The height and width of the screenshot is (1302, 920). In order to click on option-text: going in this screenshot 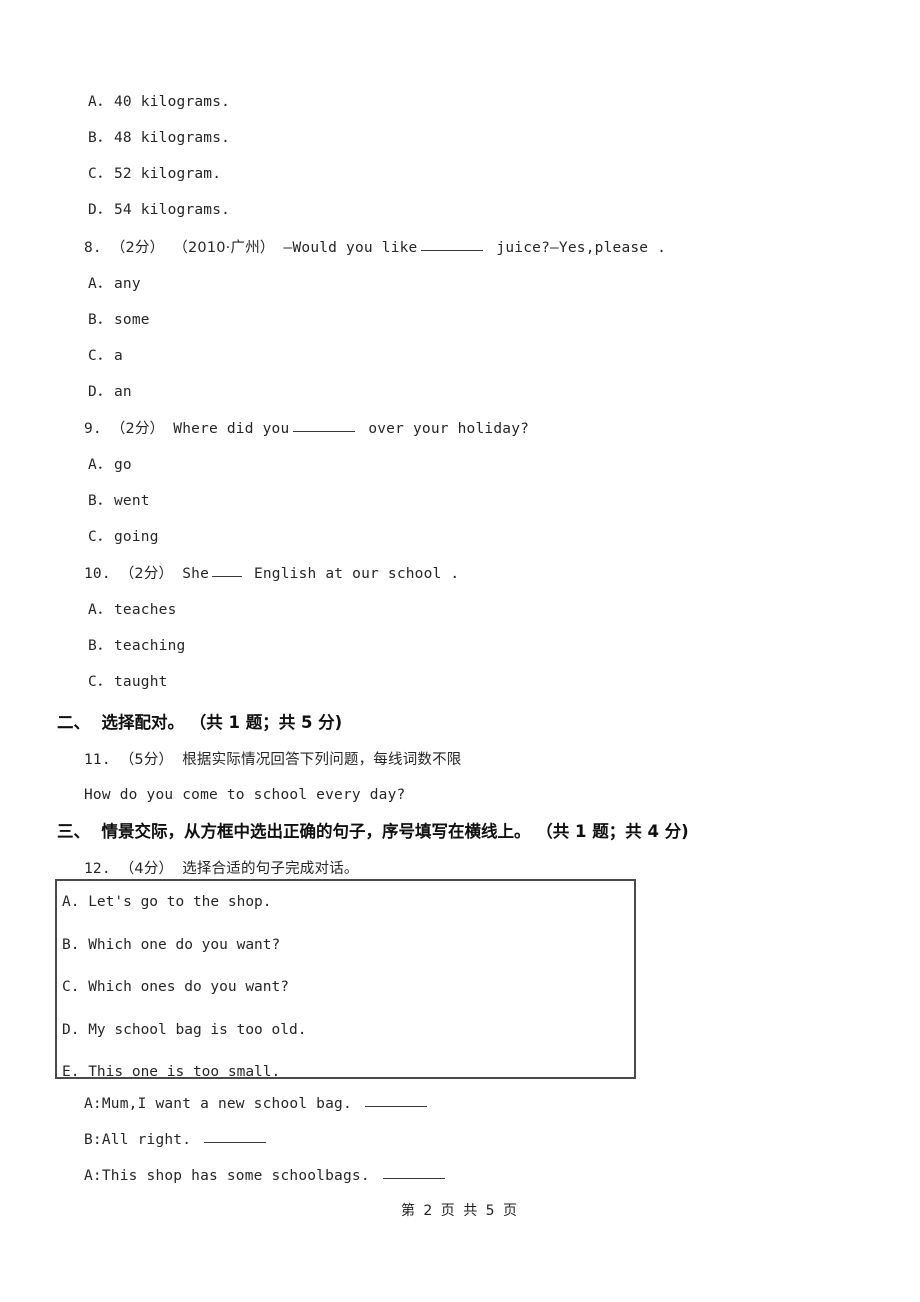, I will do `click(136, 537)`.